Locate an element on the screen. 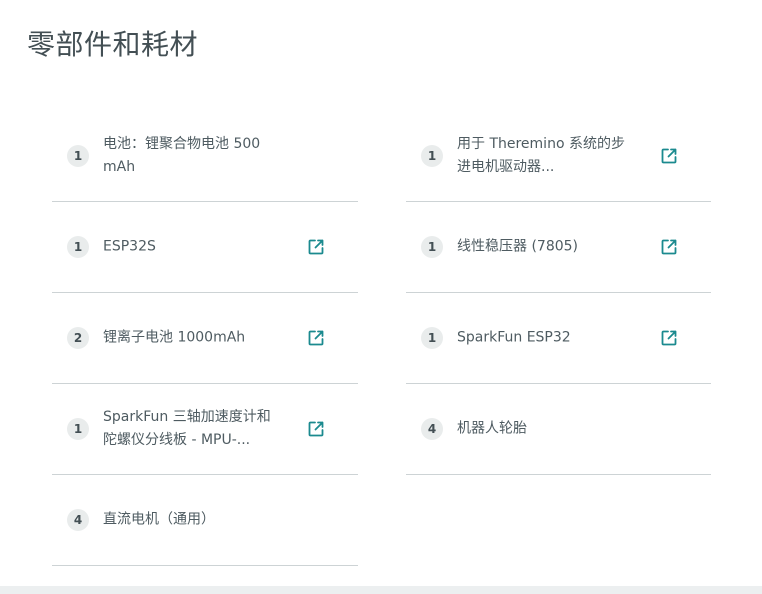 Image resolution: width=762 pixels, height=594 pixels. part-name: ESP32S is located at coordinates (129, 246).